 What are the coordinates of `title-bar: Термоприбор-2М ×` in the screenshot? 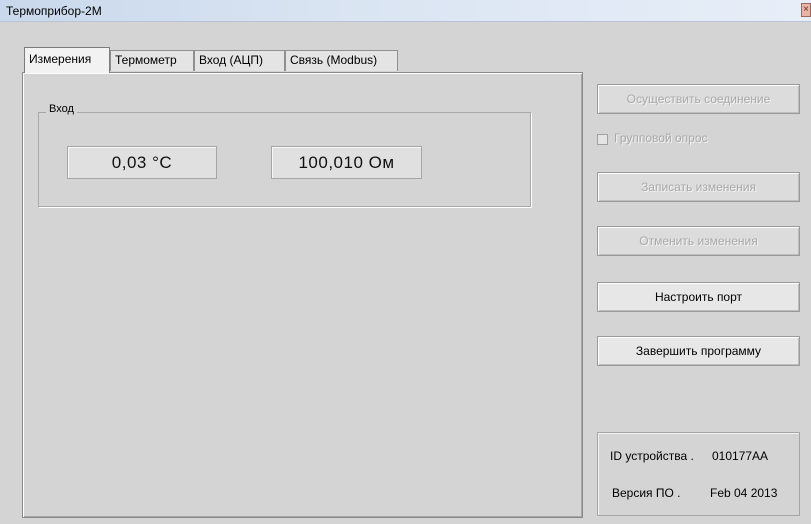 It's located at (405, 11).